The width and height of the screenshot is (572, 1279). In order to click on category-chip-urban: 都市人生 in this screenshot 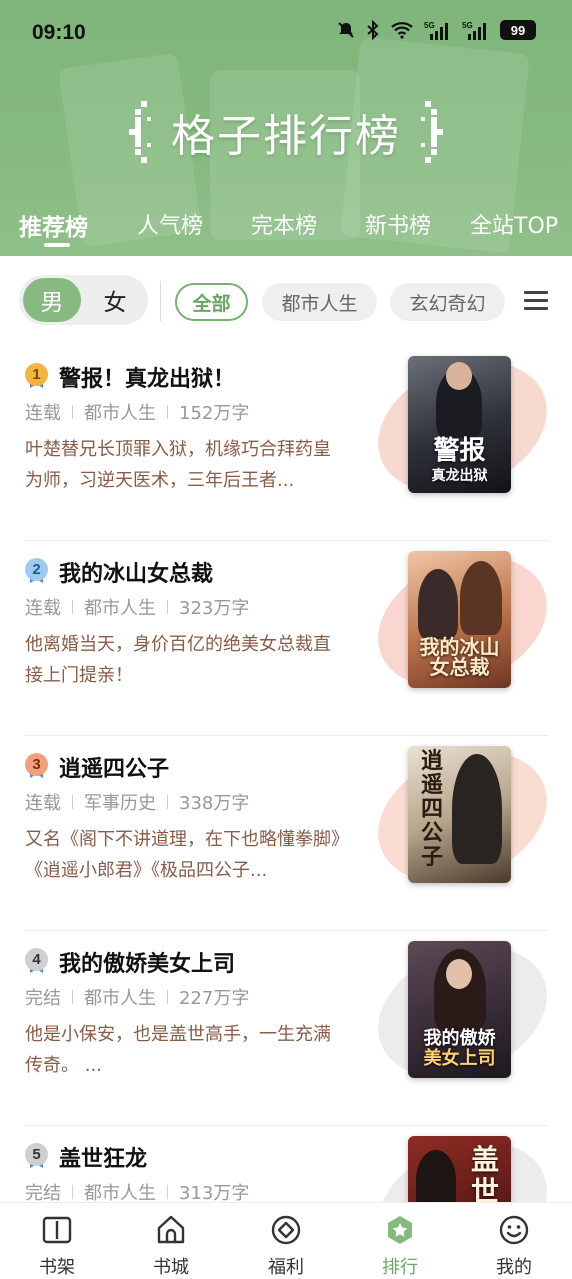, I will do `click(319, 302)`.